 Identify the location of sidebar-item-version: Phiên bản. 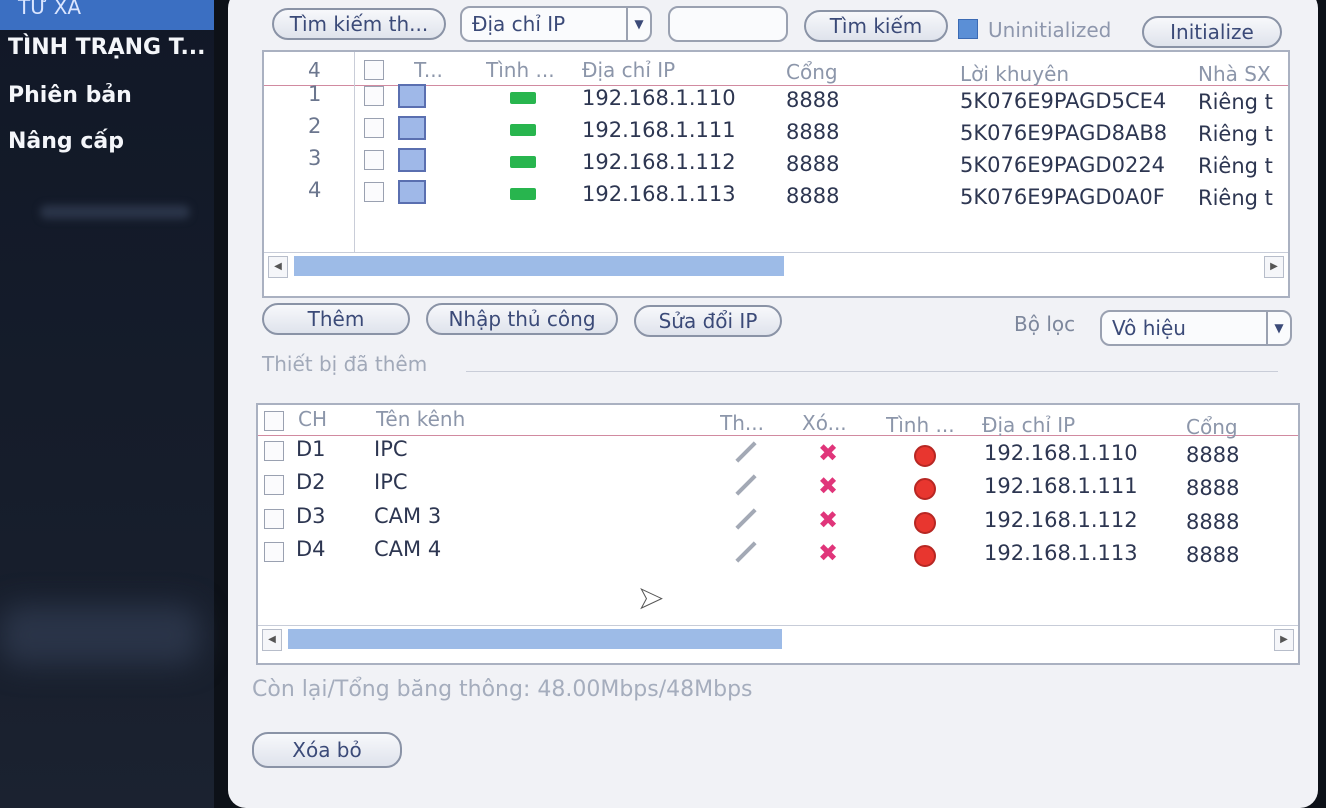
(70, 95).